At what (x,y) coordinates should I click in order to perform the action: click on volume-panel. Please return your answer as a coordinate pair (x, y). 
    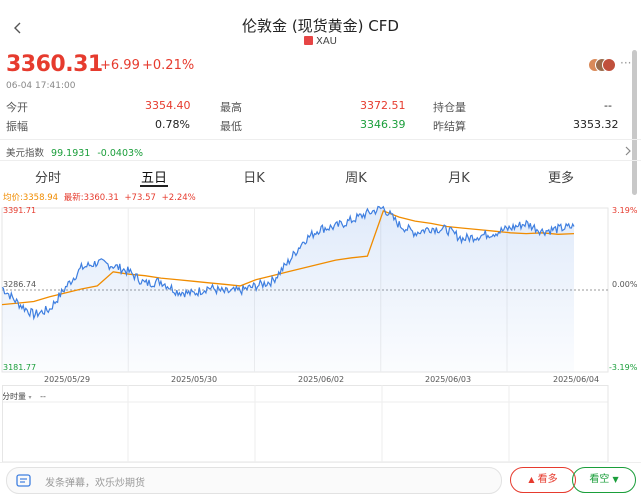
    Looking at the image, I should click on (305, 424).